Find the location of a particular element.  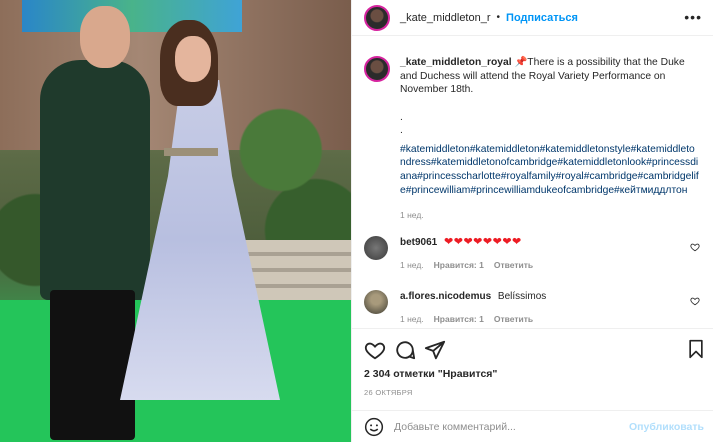

caption-username: _kate_middleton_royal is located at coordinates (456, 62).